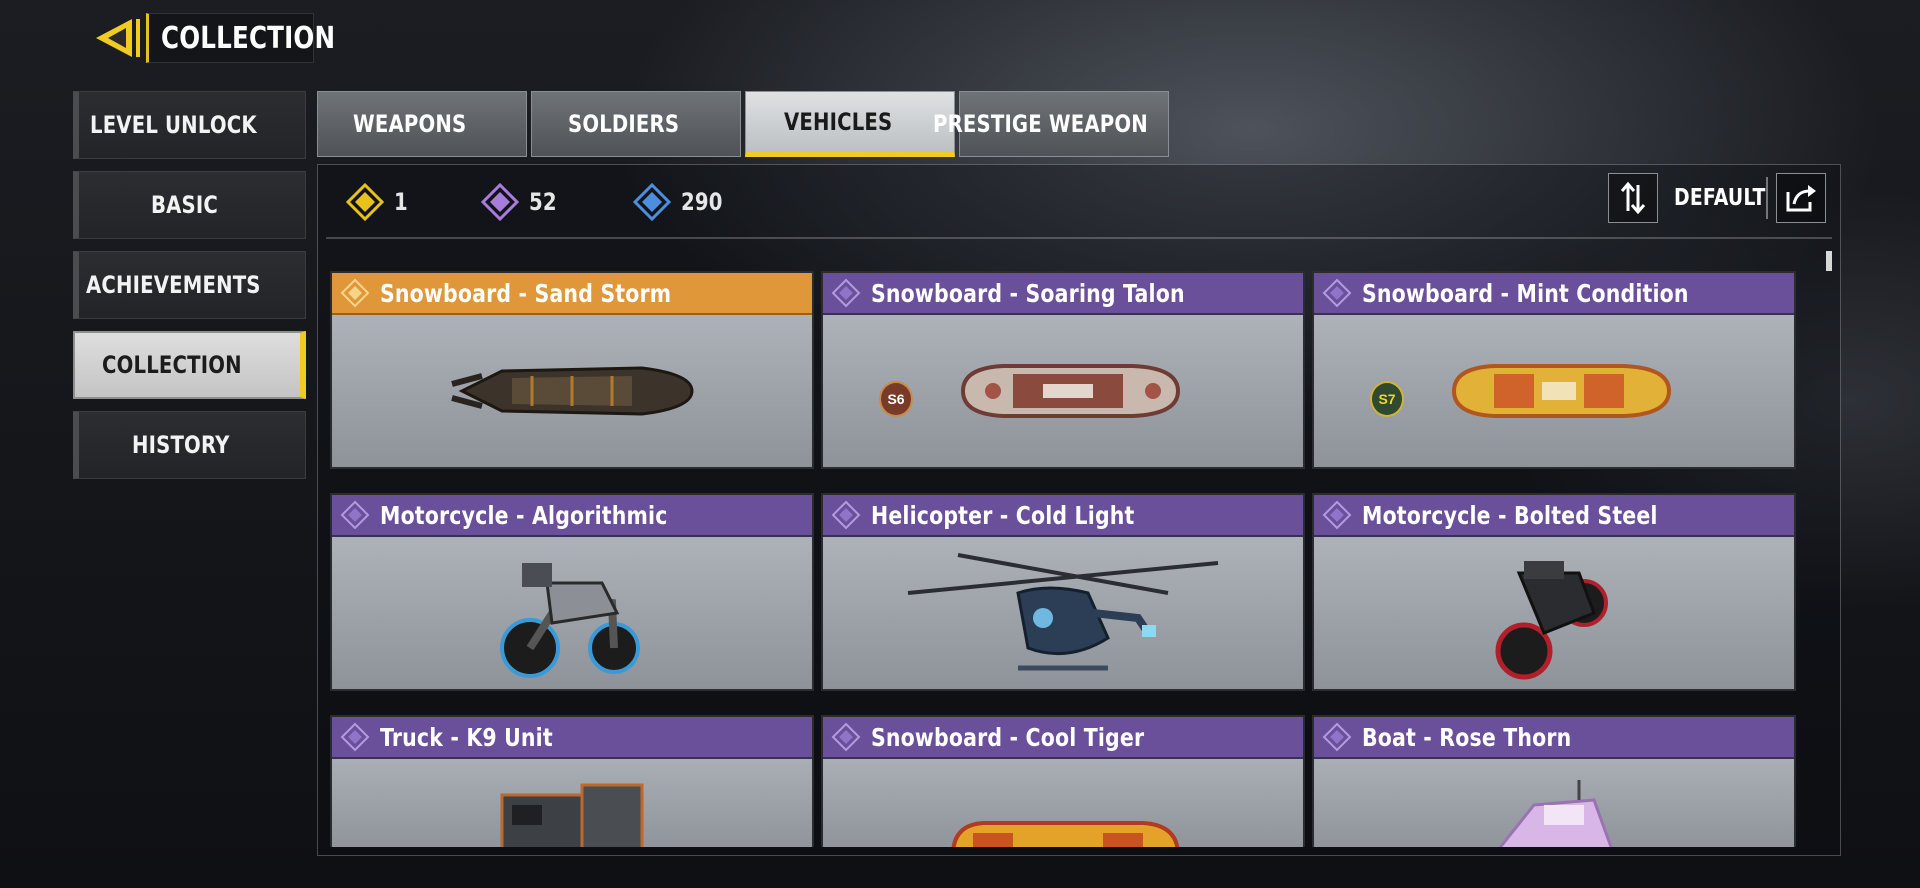 Image resolution: width=1920 pixels, height=888 pixels. I want to click on back-arrow-icon, so click(118, 38).